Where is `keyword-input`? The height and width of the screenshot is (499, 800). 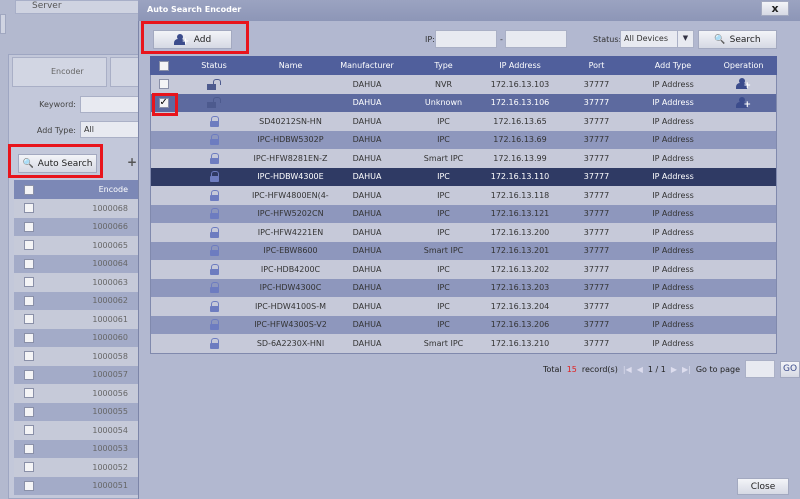 keyword-input is located at coordinates (110, 104).